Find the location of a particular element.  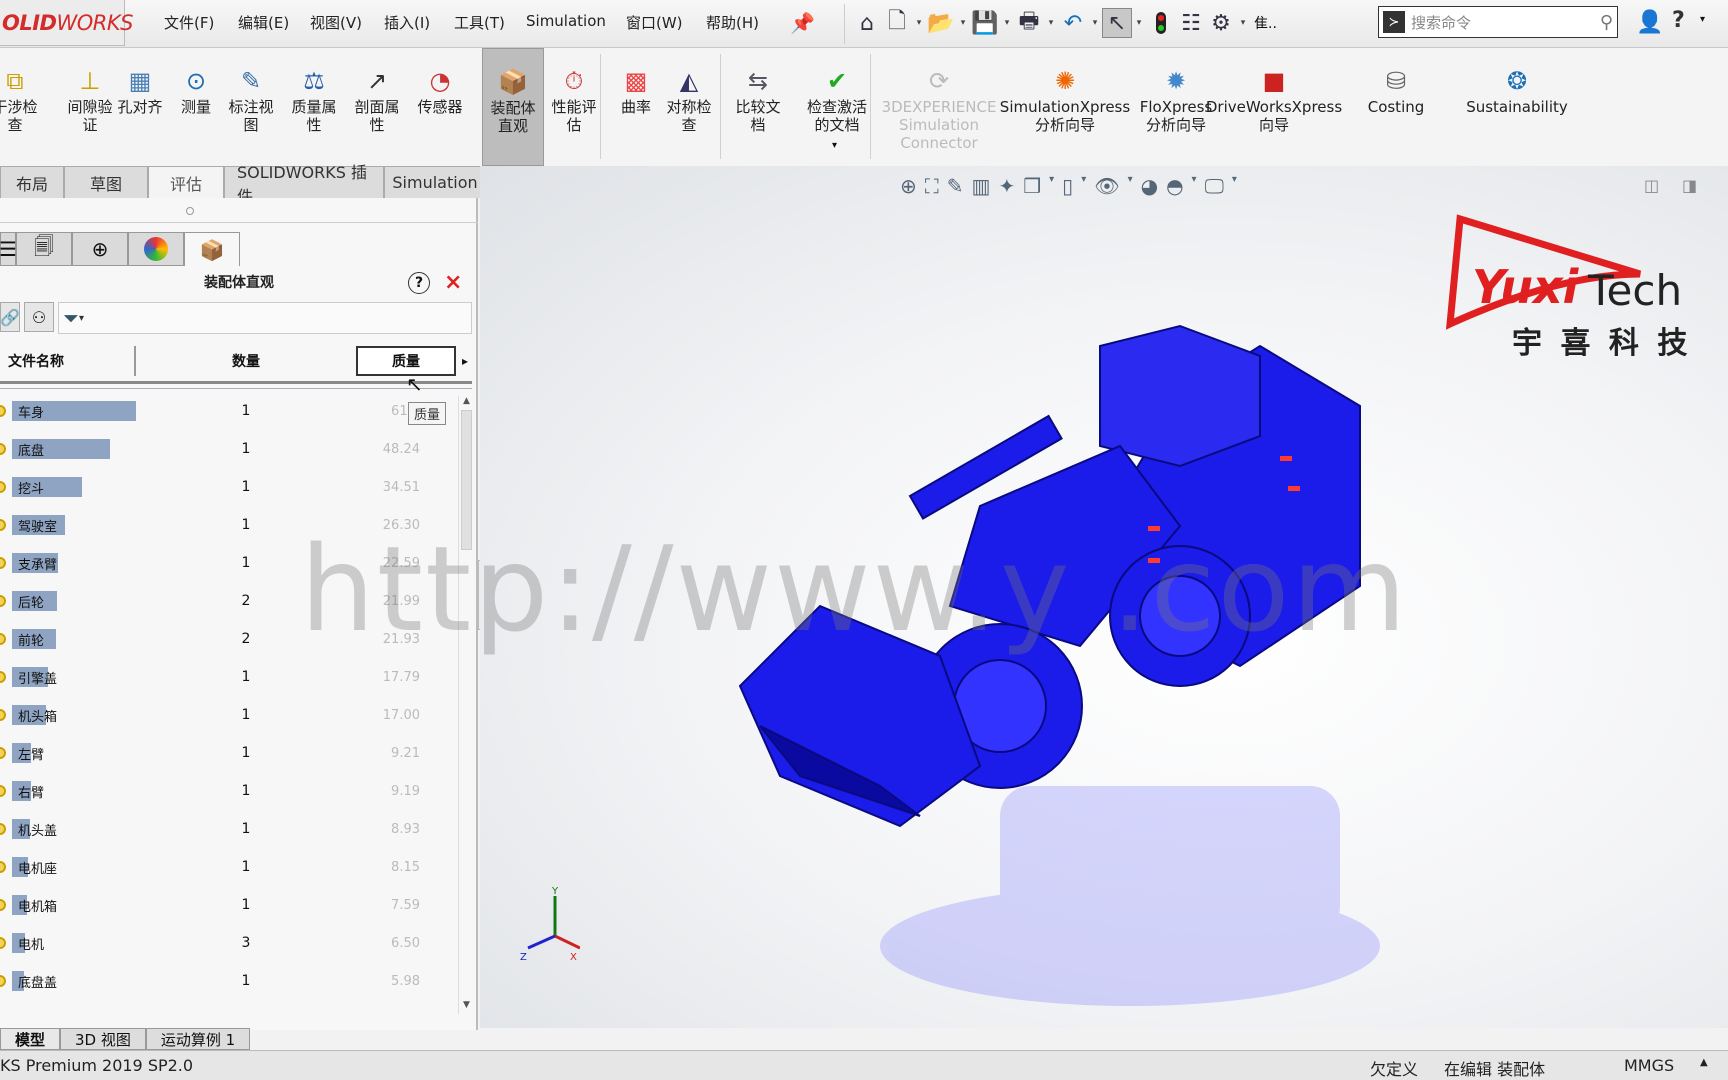

command-button-5: ⚖ 质量属 性 is located at coordinates (314, 107).